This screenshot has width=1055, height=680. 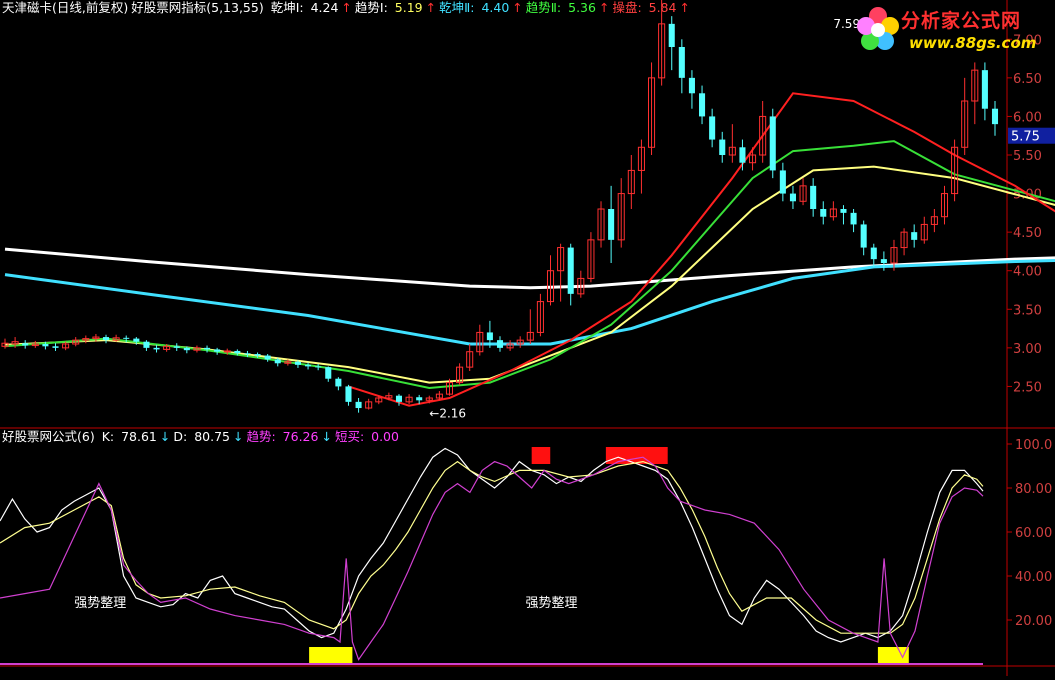 I want to click on logo-title: 分析家公式网, so click(x=961, y=19).